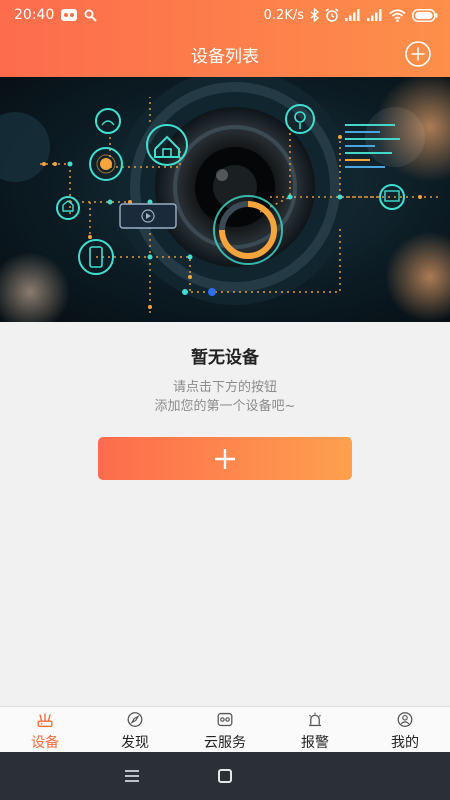 This screenshot has height=800, width=450. I want to click on tab-alarm: 报警, so click(315, 729).